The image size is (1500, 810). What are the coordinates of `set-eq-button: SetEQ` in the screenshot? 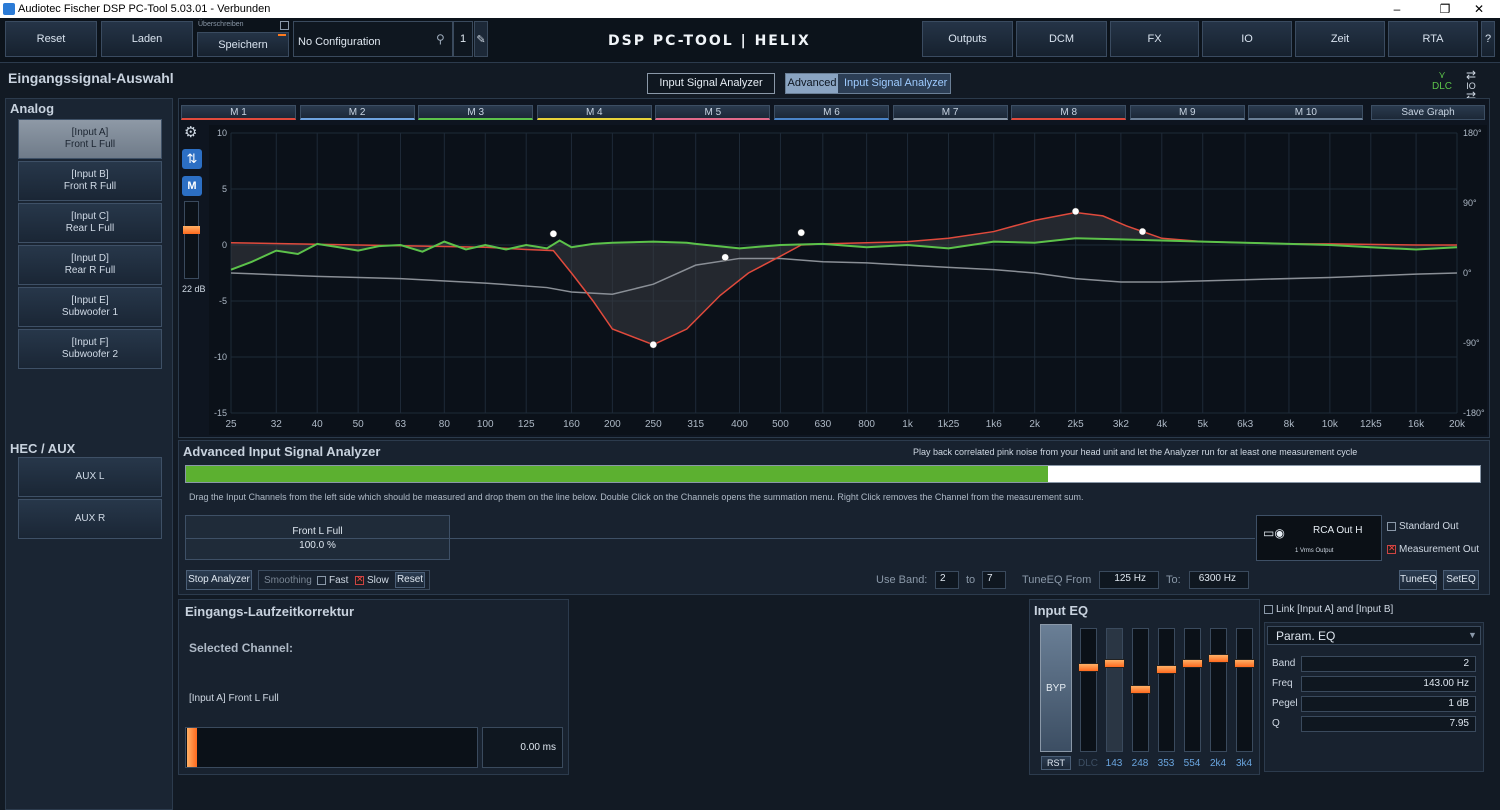 It's located at (1461, 580).